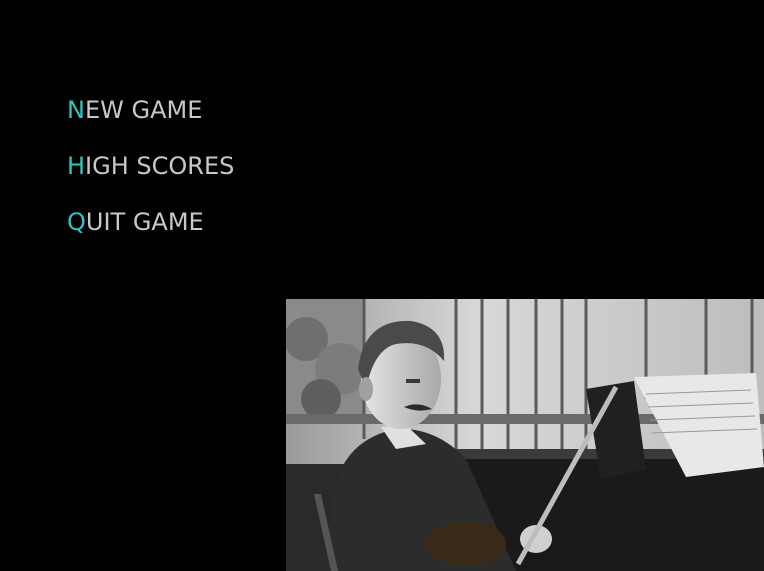 The height and width of the screenshot is (571, 764). What do you see at coordinates (76, 222) in the screenshot?
I see `quit-game-hotkey: Q` at bounding box center [76, 222].